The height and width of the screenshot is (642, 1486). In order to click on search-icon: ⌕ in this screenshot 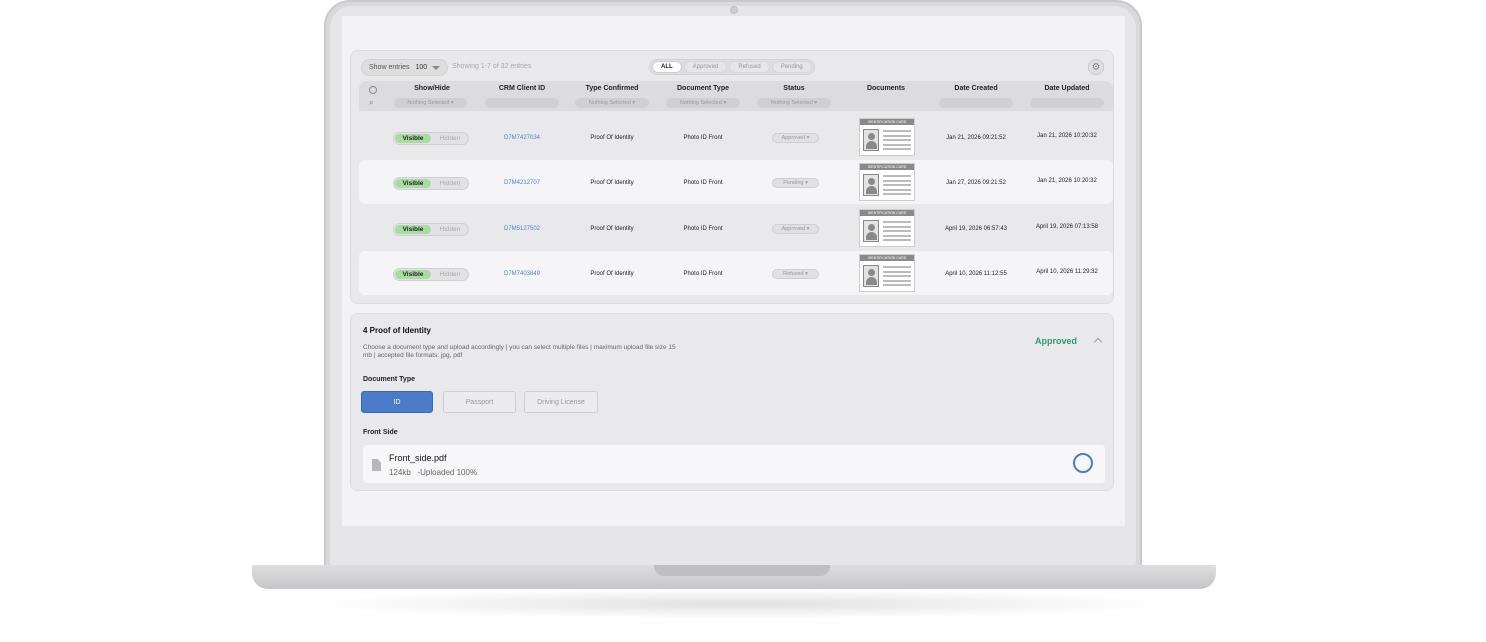, I will do `click(371, 103)`.